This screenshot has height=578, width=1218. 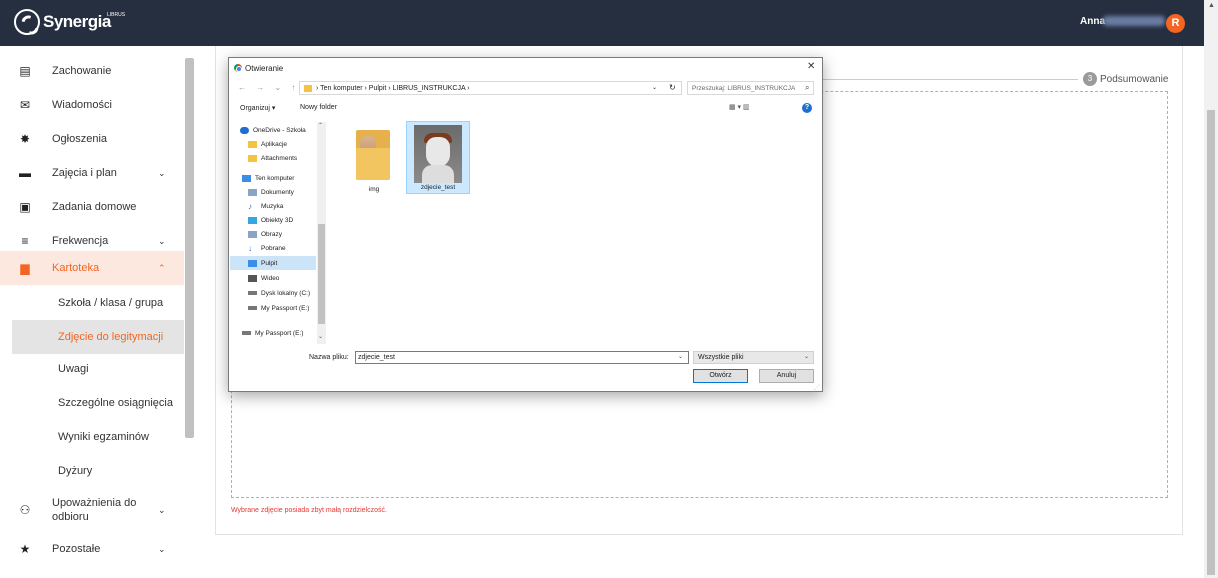 What do you see at coordinates (92, 510) in the screenshot?
I see `sidebar-item-upowaznienia: ⚇ Upoważnienia do odbioru ⌄` at bounding box center [92, 510].